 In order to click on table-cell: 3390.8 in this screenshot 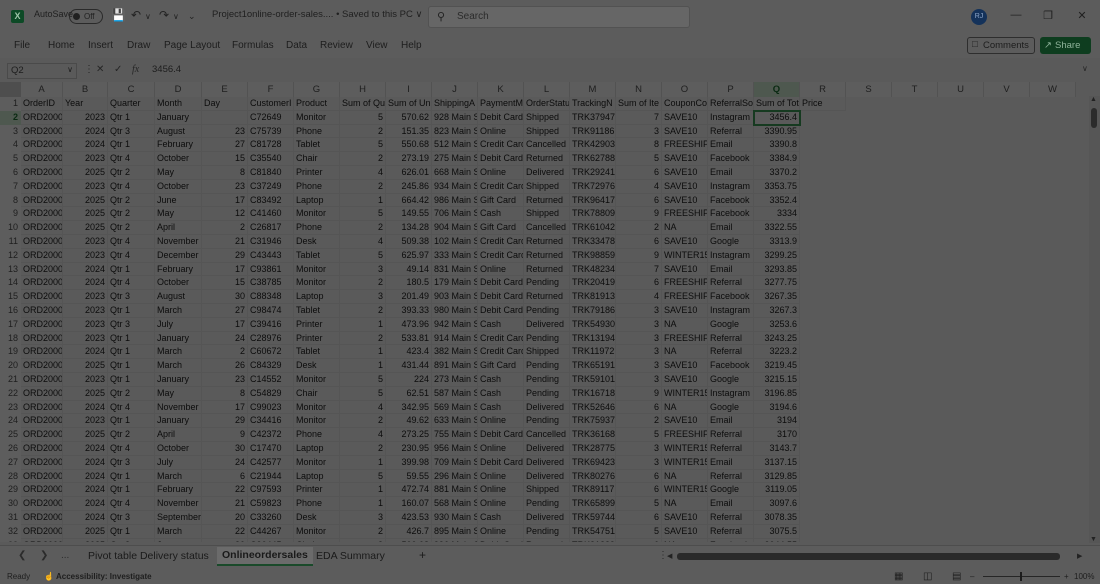, I will do `click(777, 145)`.